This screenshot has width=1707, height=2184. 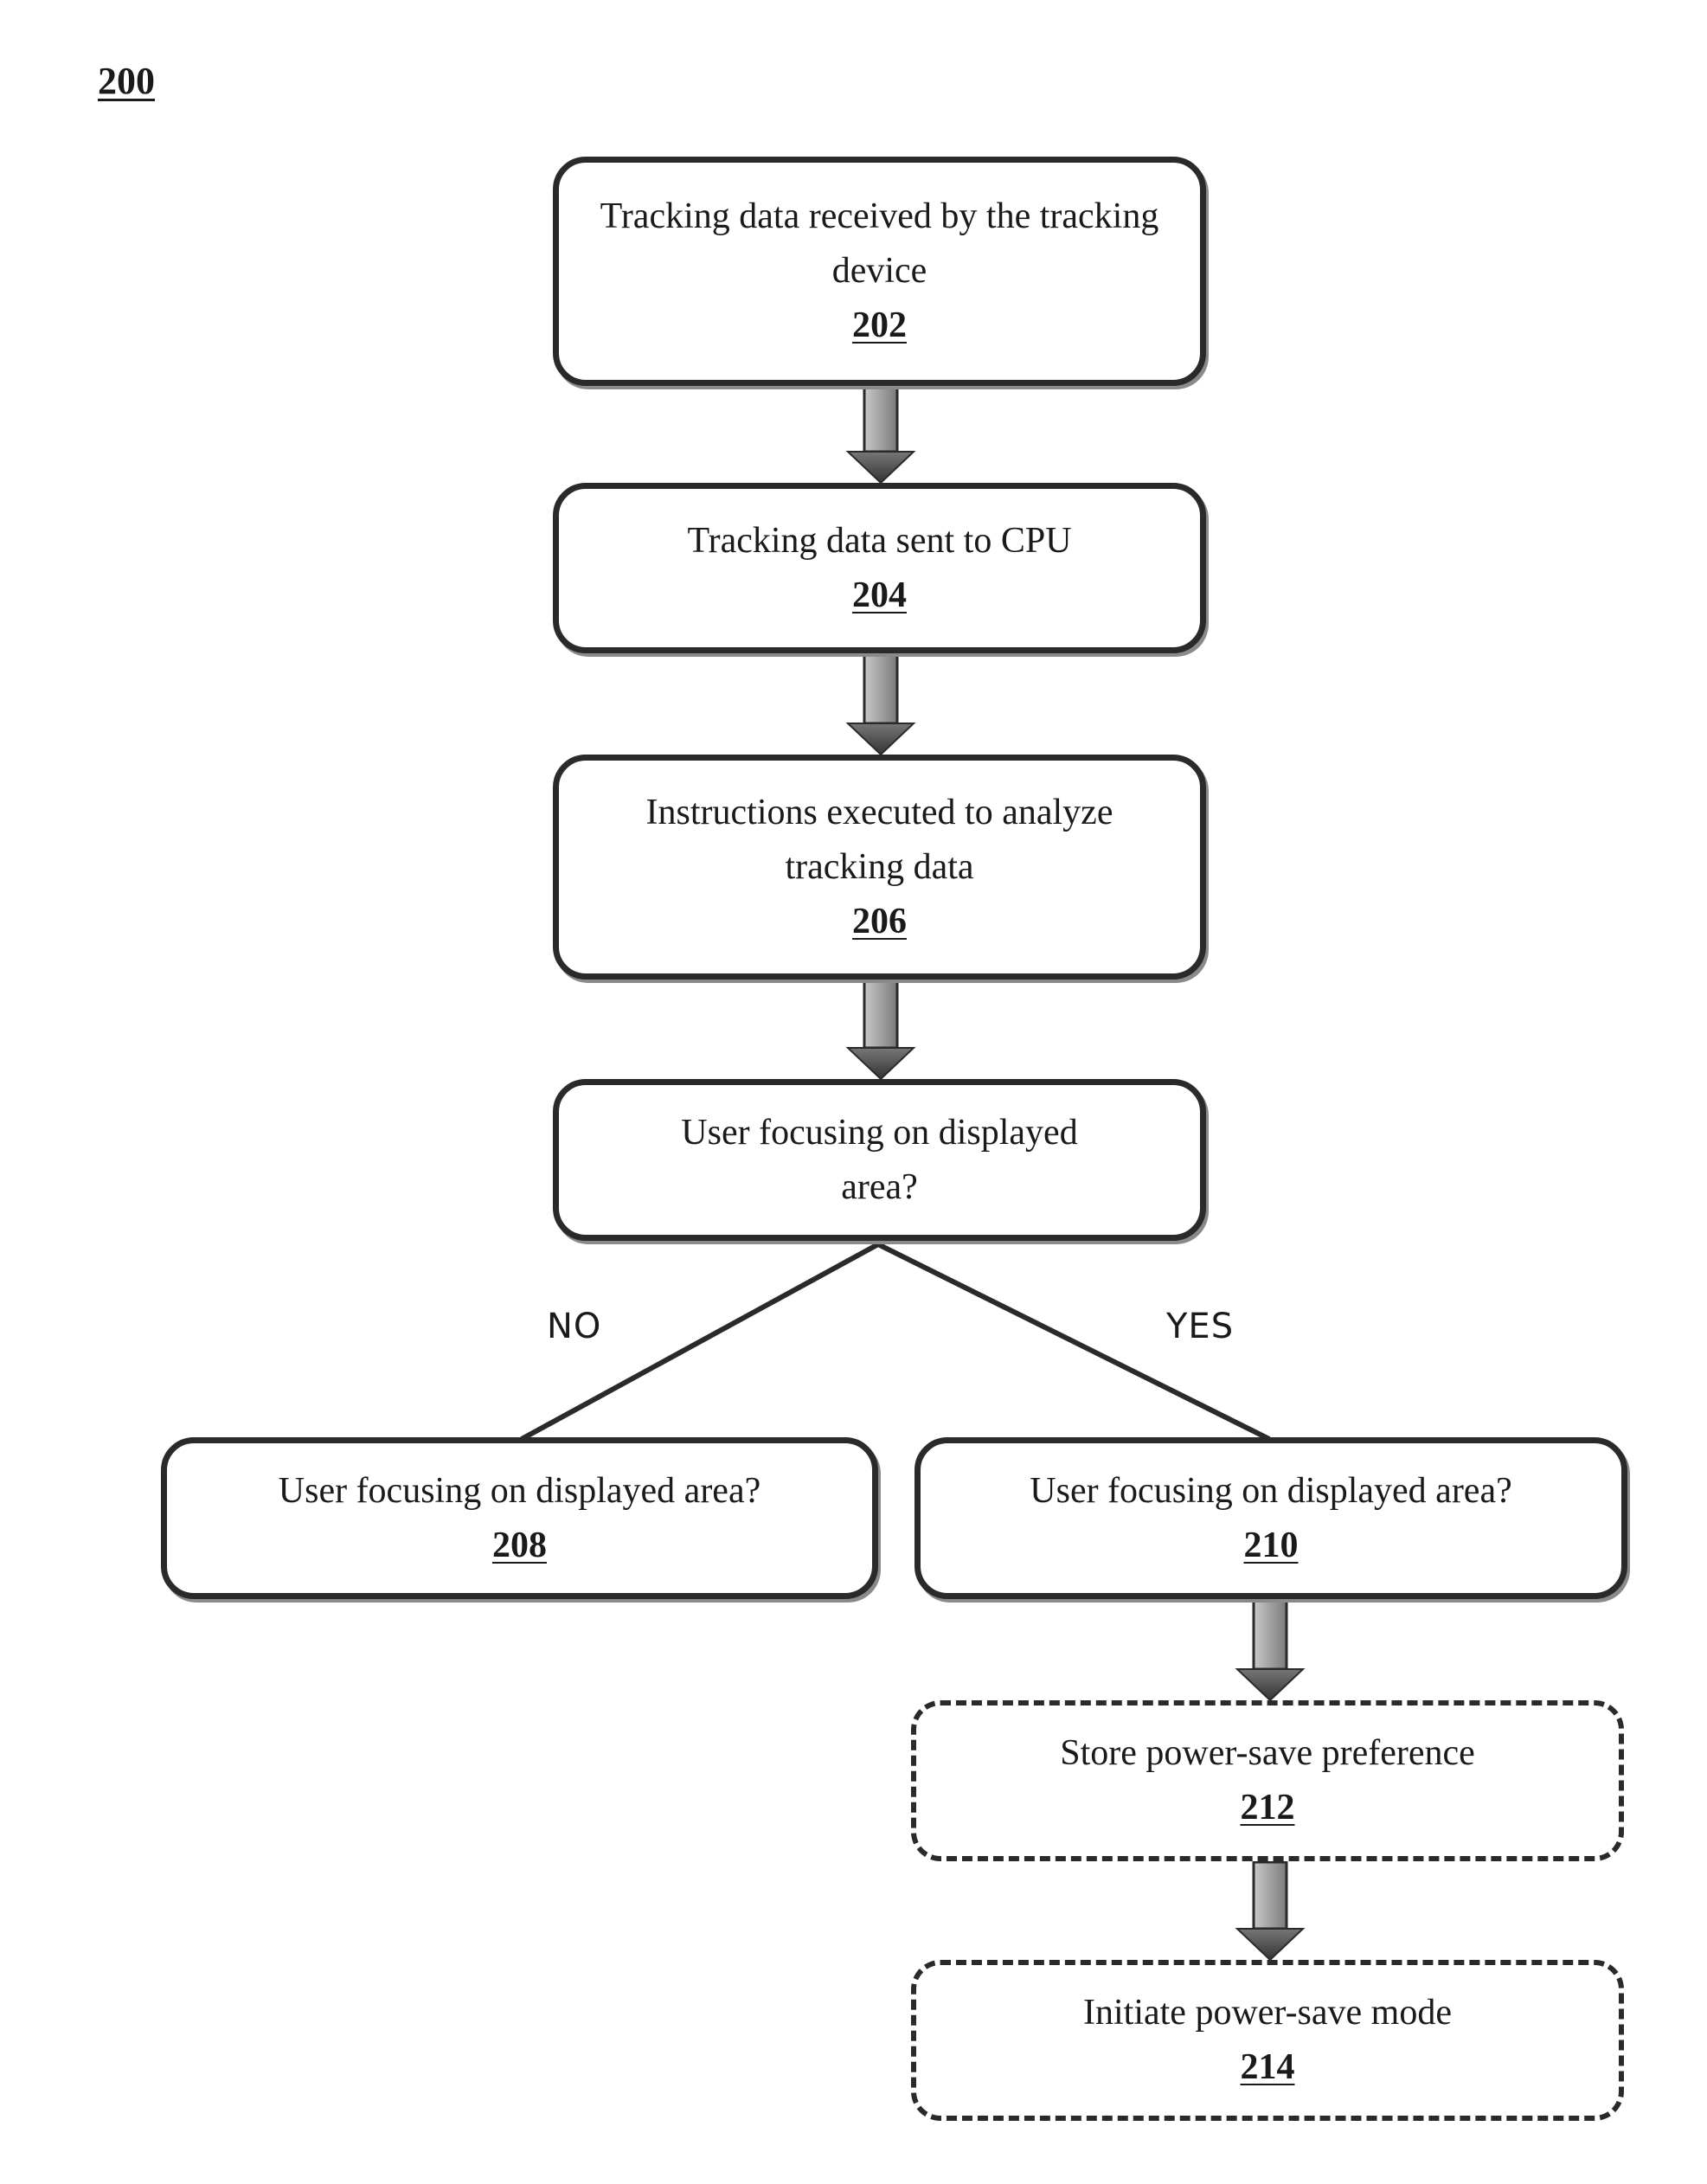 I want to click on step-210-text: User focusing on displayed area?, so click(x=1271, y=1490).